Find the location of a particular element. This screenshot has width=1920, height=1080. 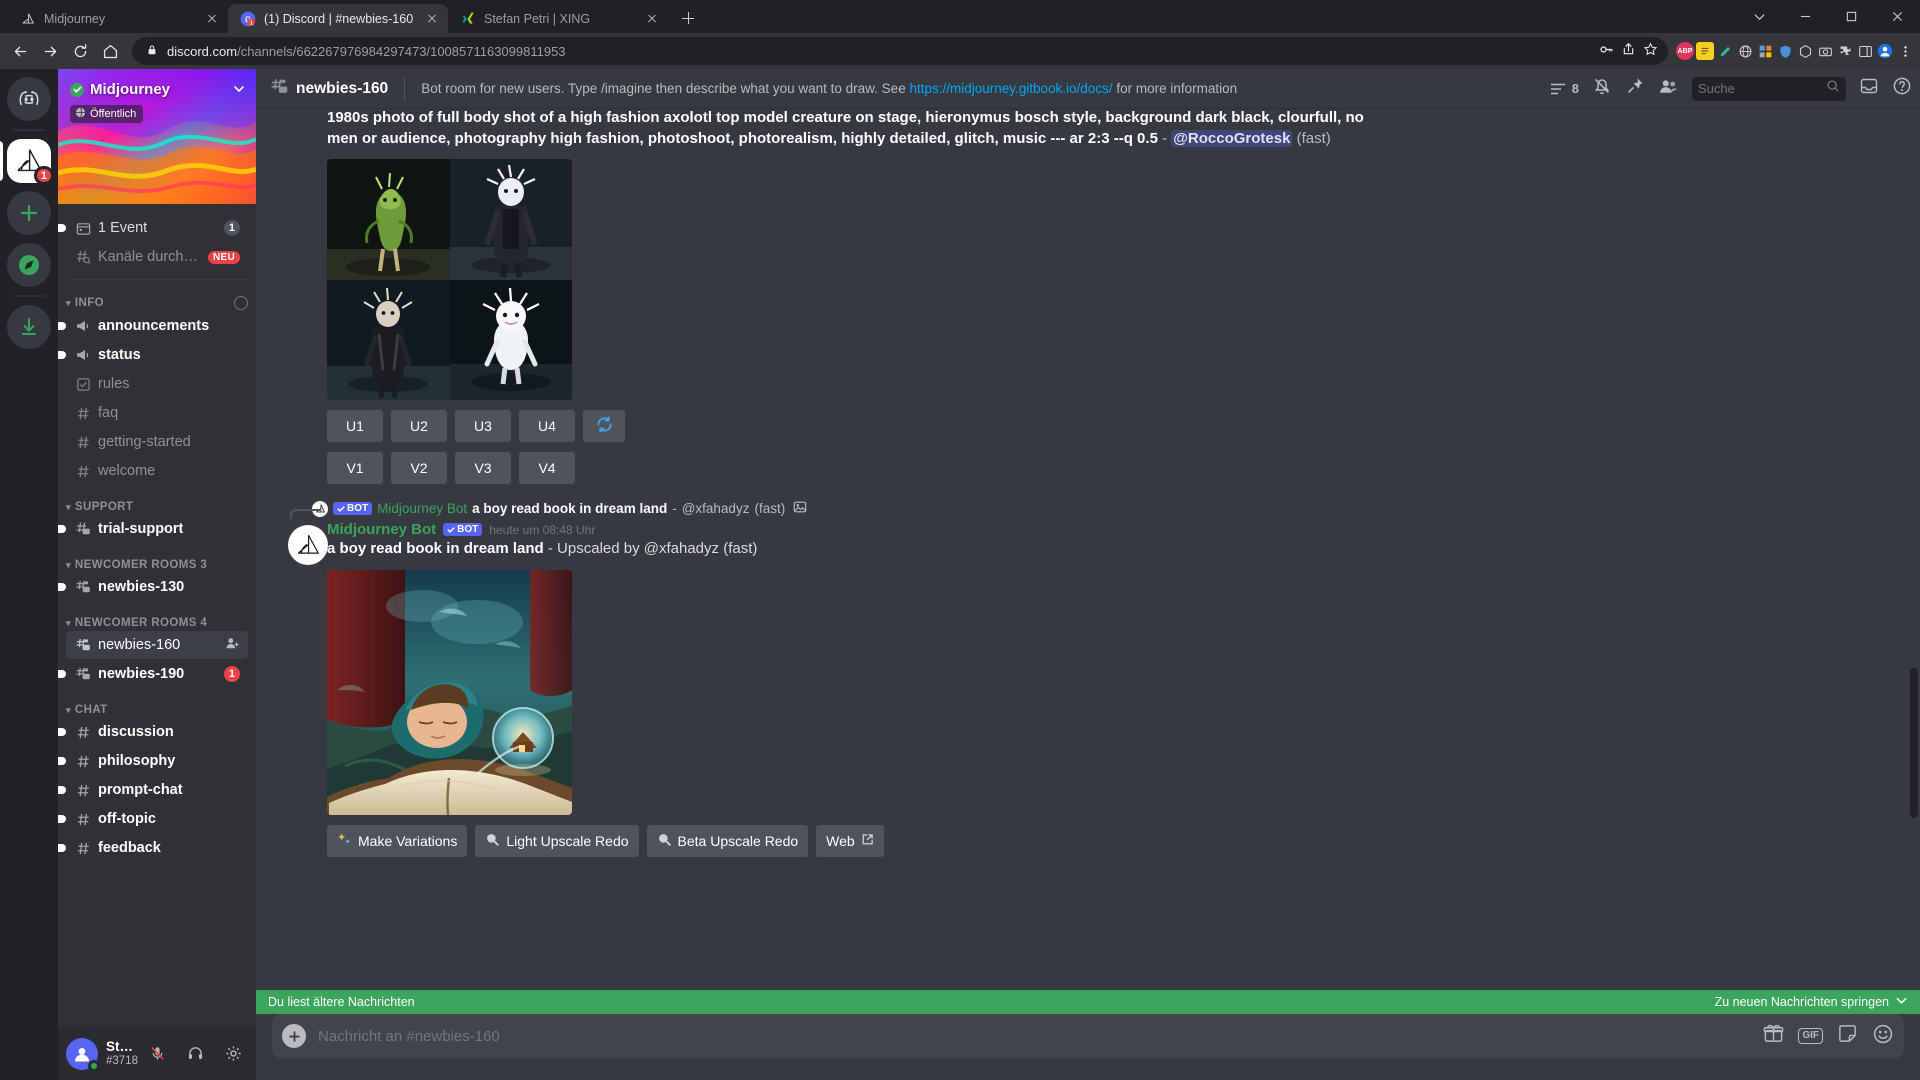

bookmark-star-icon is located at coordinates (1650, 51).